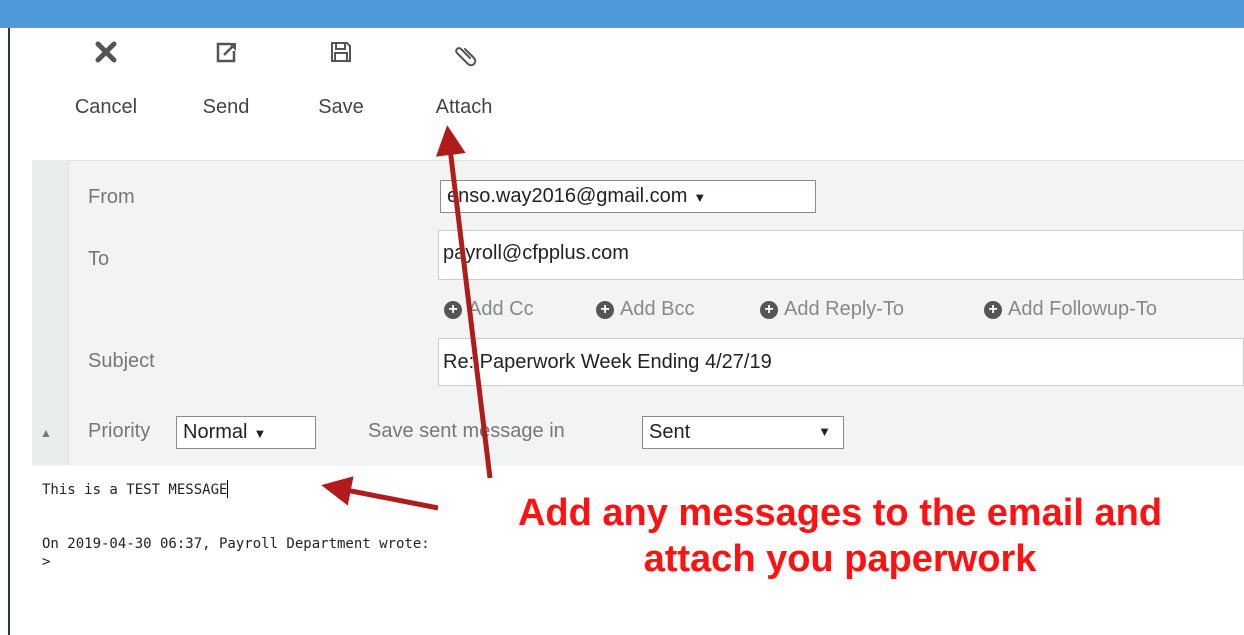  I want to click on arrow-to-message, so click(380, 493).